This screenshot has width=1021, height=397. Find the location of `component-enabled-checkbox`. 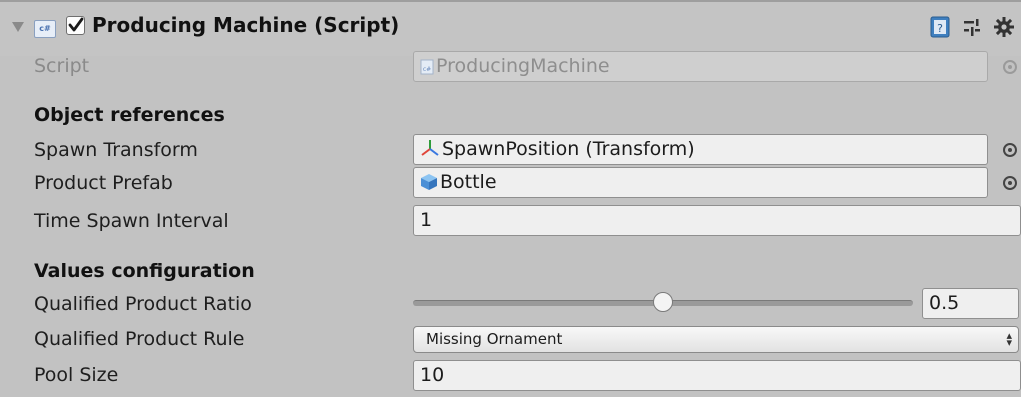

component-enabled-checkbox is located at coordinates (75, 25).